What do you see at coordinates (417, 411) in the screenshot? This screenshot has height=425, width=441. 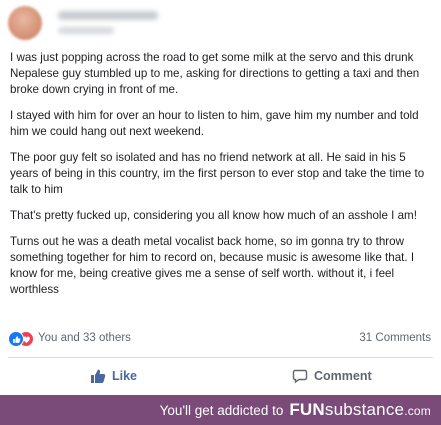 I see `logo-tld-text: .com` at bounding box center [417, 411].